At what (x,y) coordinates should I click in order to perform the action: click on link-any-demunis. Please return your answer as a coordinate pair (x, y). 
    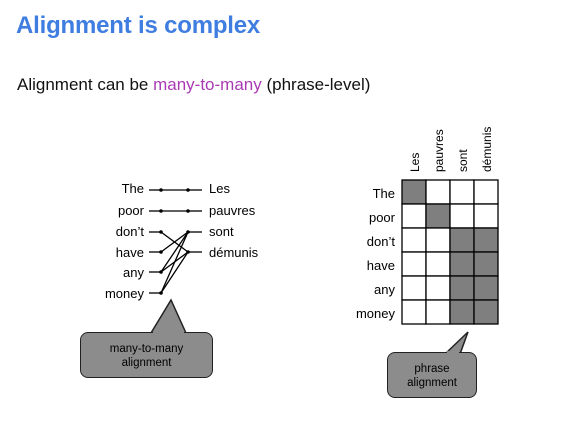
    Looking at the image, I should click on (174, 262).